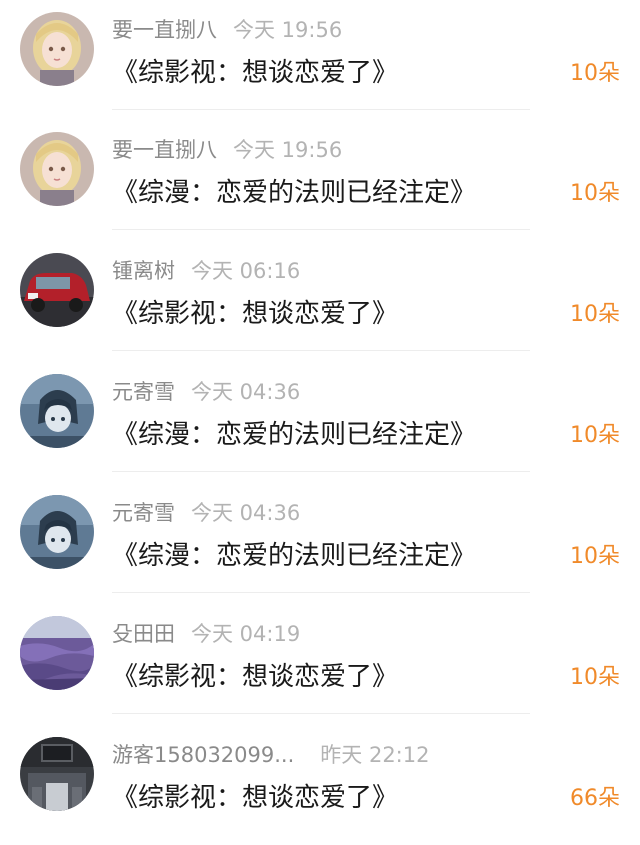 The height and width of the screenshot is (845, 640). What do you see at coordinates (246, 634) in the screenshot?
I see `timestamp: 今天 04:19` at bounding box center [246, 634].